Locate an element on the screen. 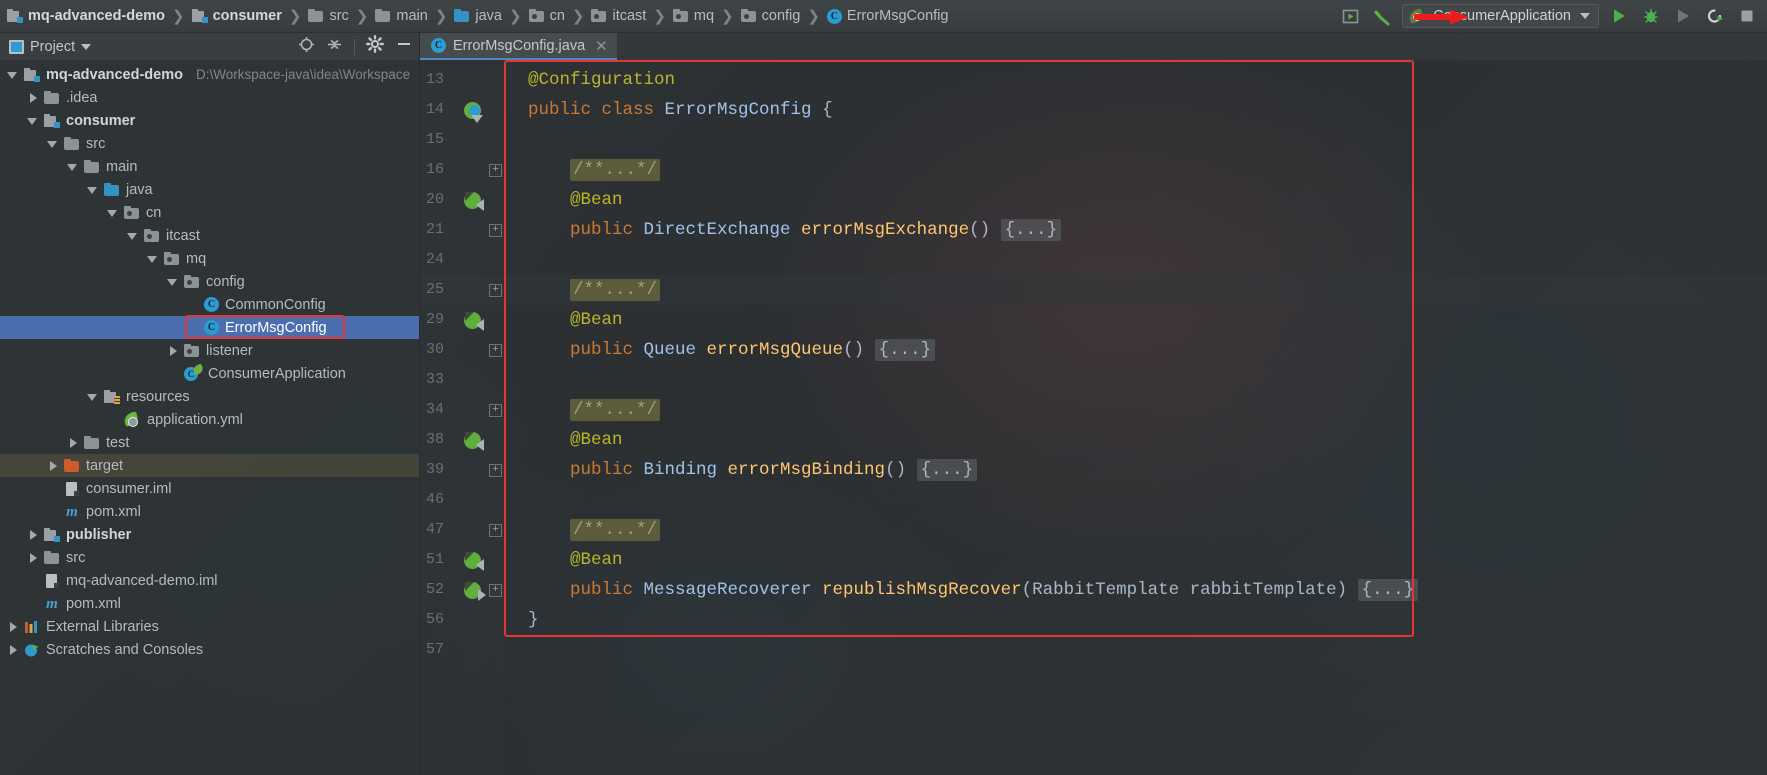 The image size is (1767, 775). code-line: public class ErrorMsgConfig { is located at coordinates (680, 110).